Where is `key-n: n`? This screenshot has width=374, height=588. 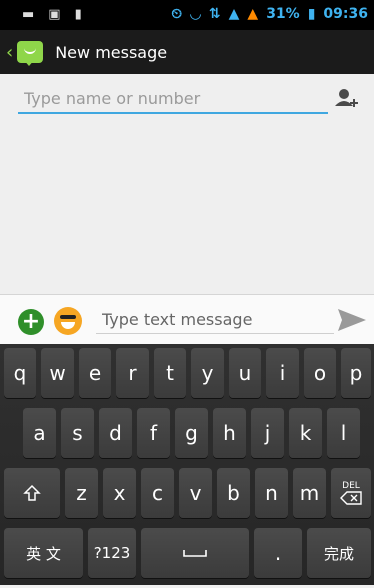 key-n: n is located at coordinates (271, 493).